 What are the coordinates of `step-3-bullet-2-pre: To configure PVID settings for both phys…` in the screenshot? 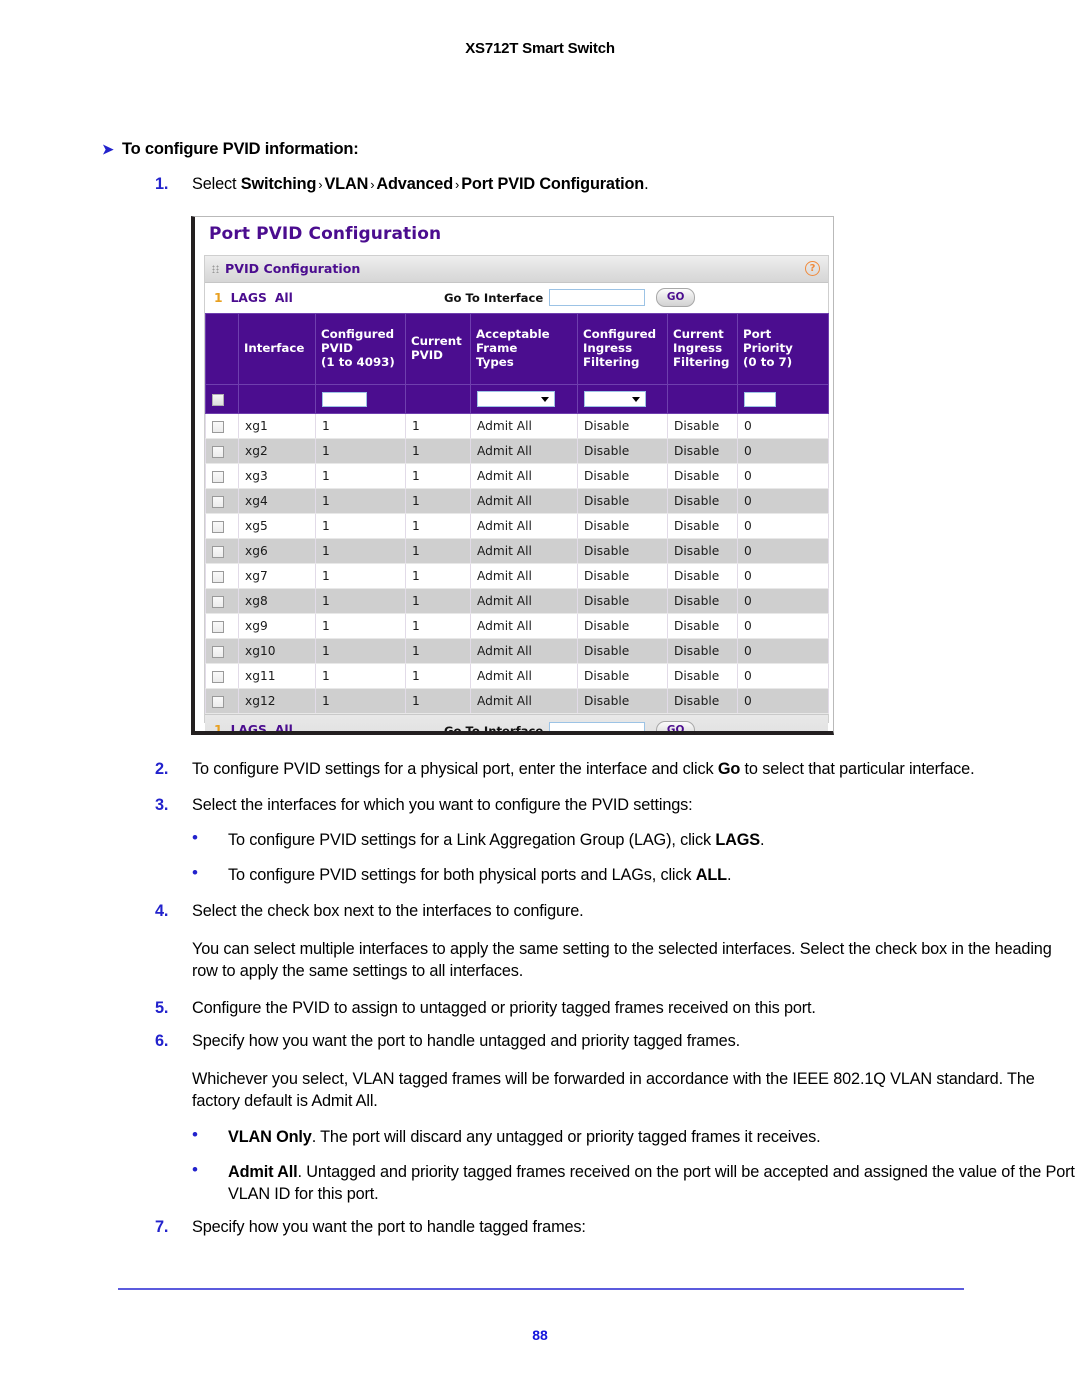 It's located at (462, 875).